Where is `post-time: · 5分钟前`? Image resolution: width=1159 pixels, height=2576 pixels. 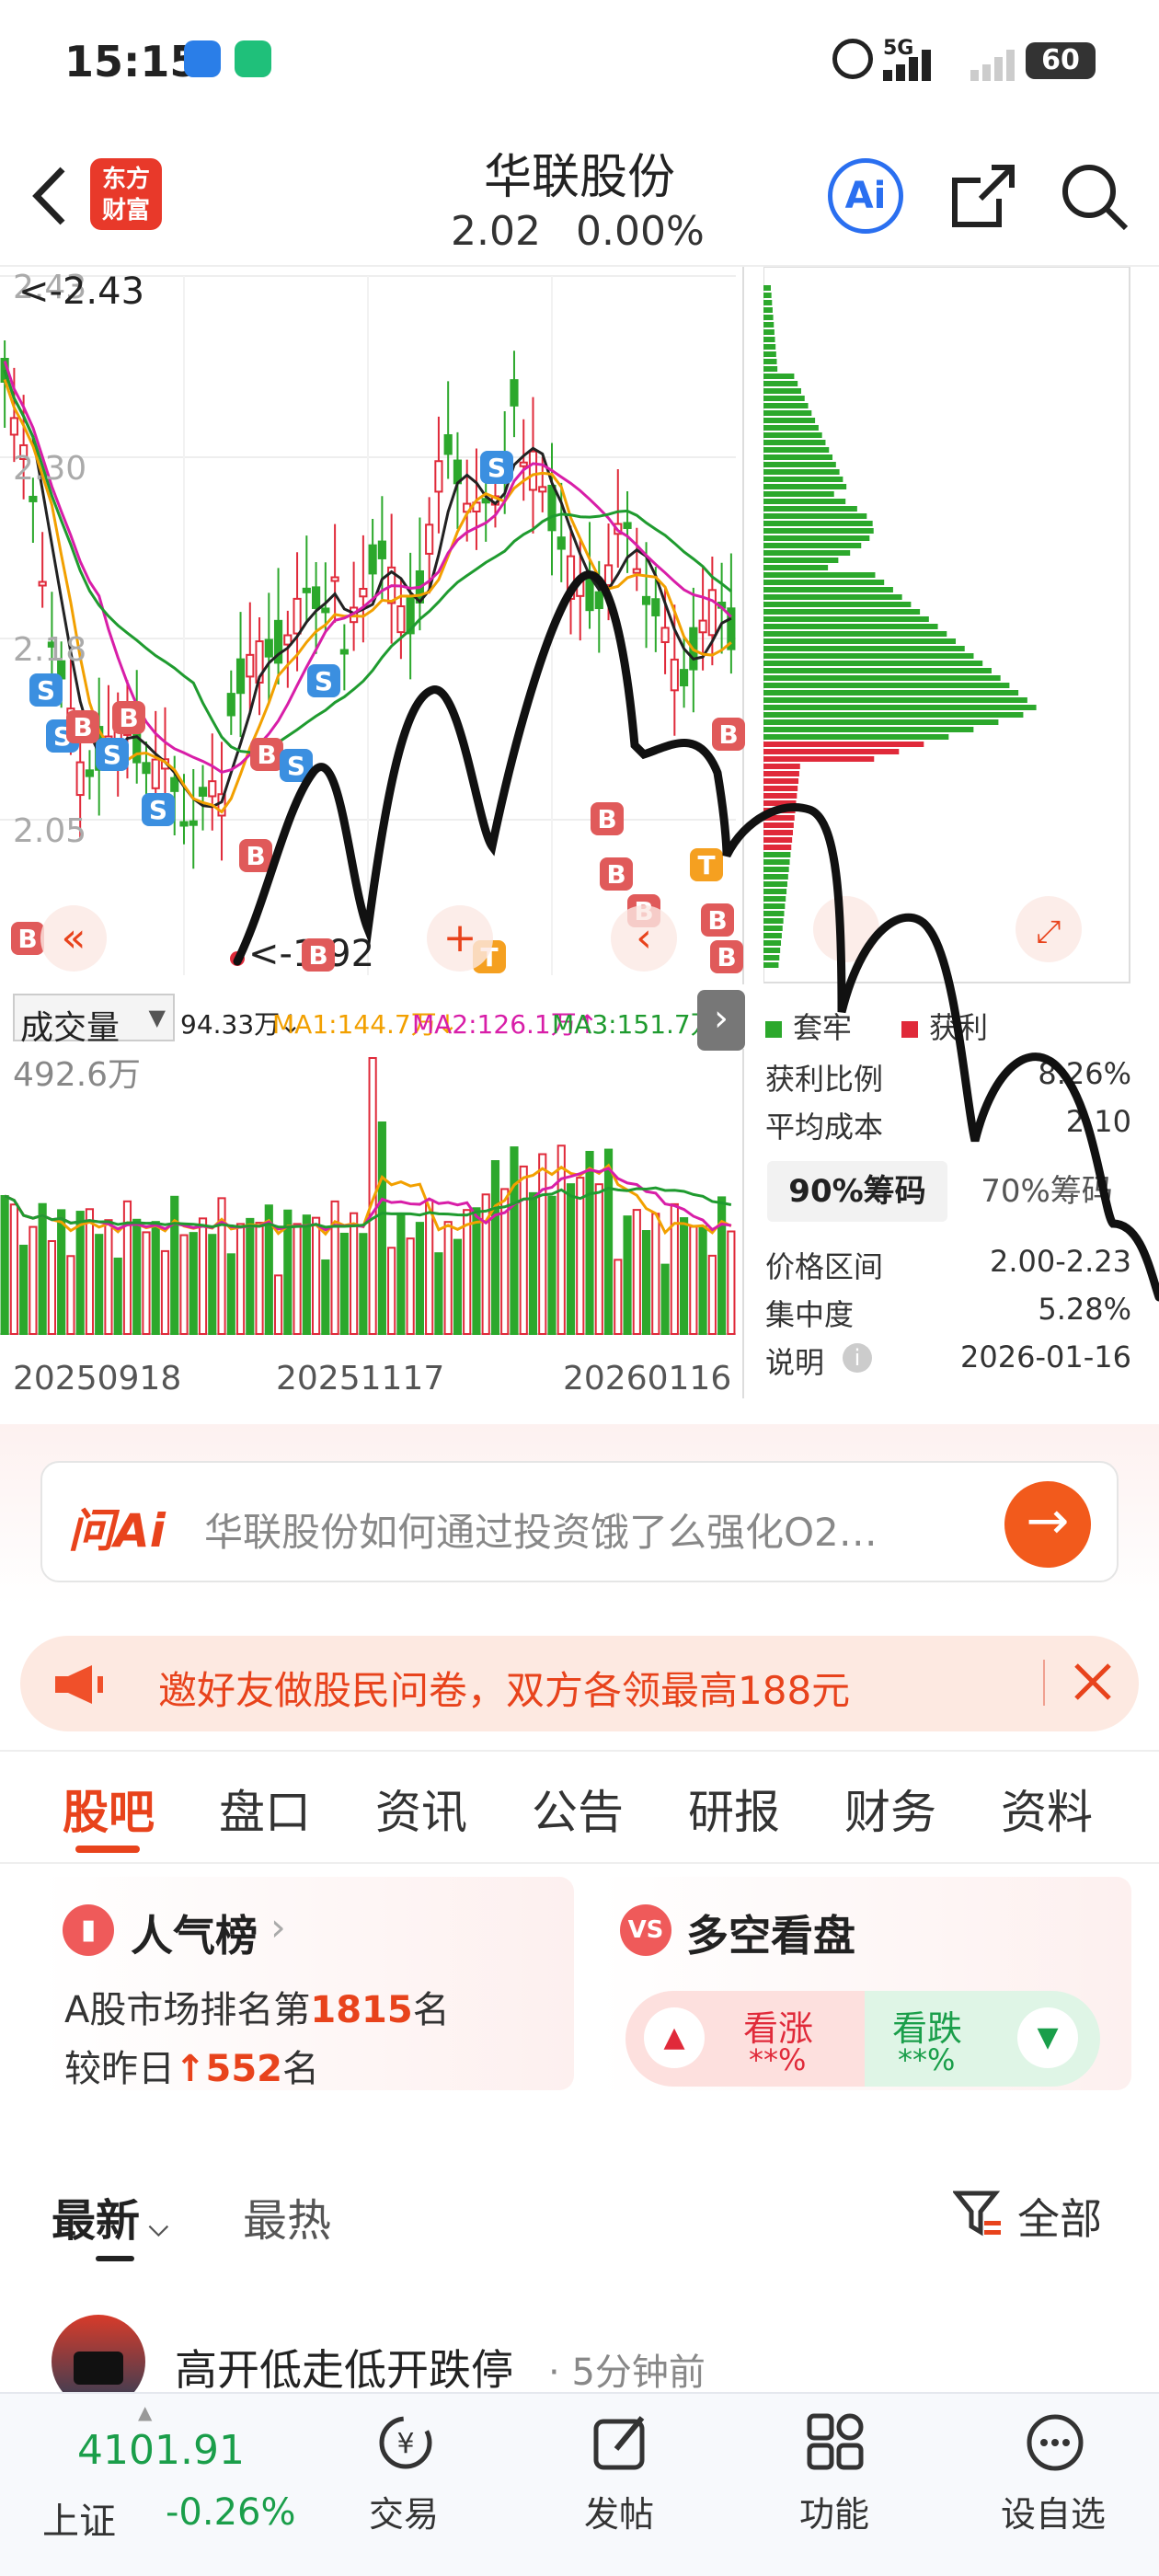
post-time: · 5分钟前 is located at coordinates (627, 2373).